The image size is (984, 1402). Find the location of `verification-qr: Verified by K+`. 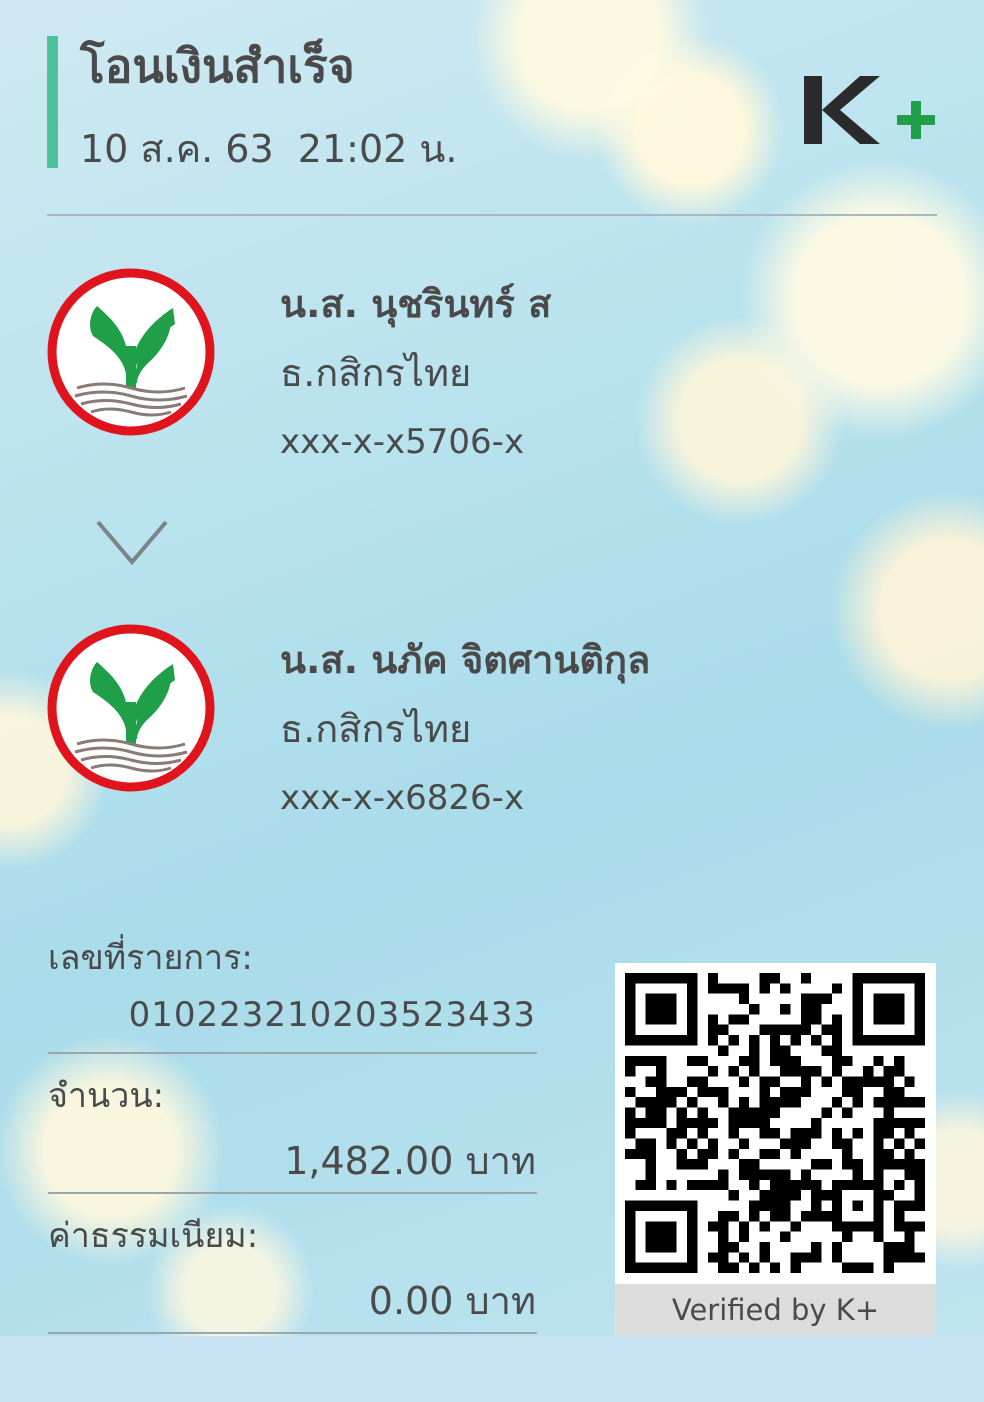

verification-qr: Verified by K+ is located at coordinates (775, 1149).